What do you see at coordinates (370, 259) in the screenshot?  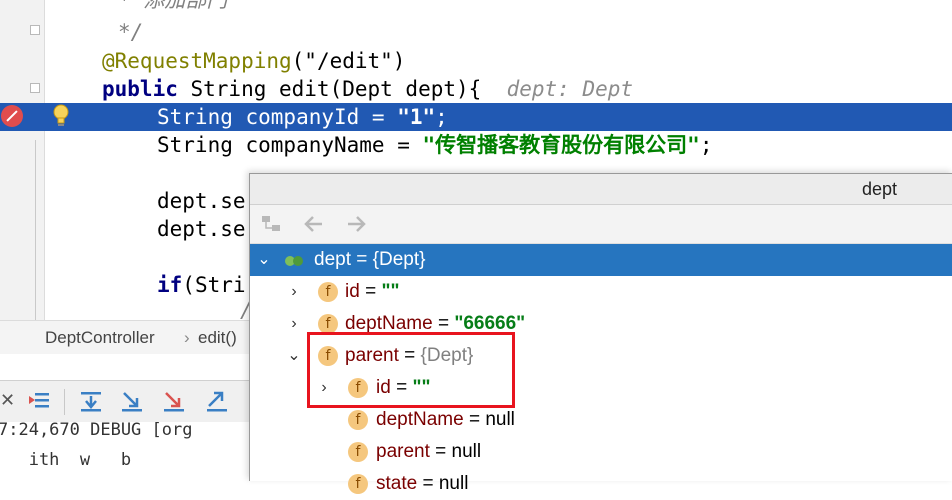 I see `tree-row-text: dept = {Dept}` at bounding box center [370, 259].